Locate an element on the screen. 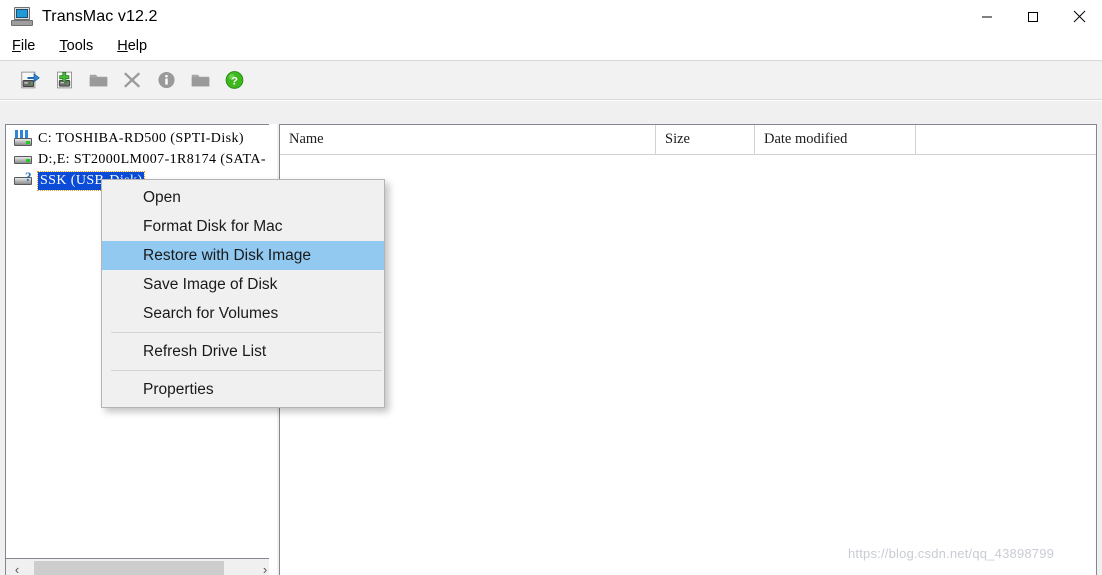  info-icon is located at coordinates (166, 80).